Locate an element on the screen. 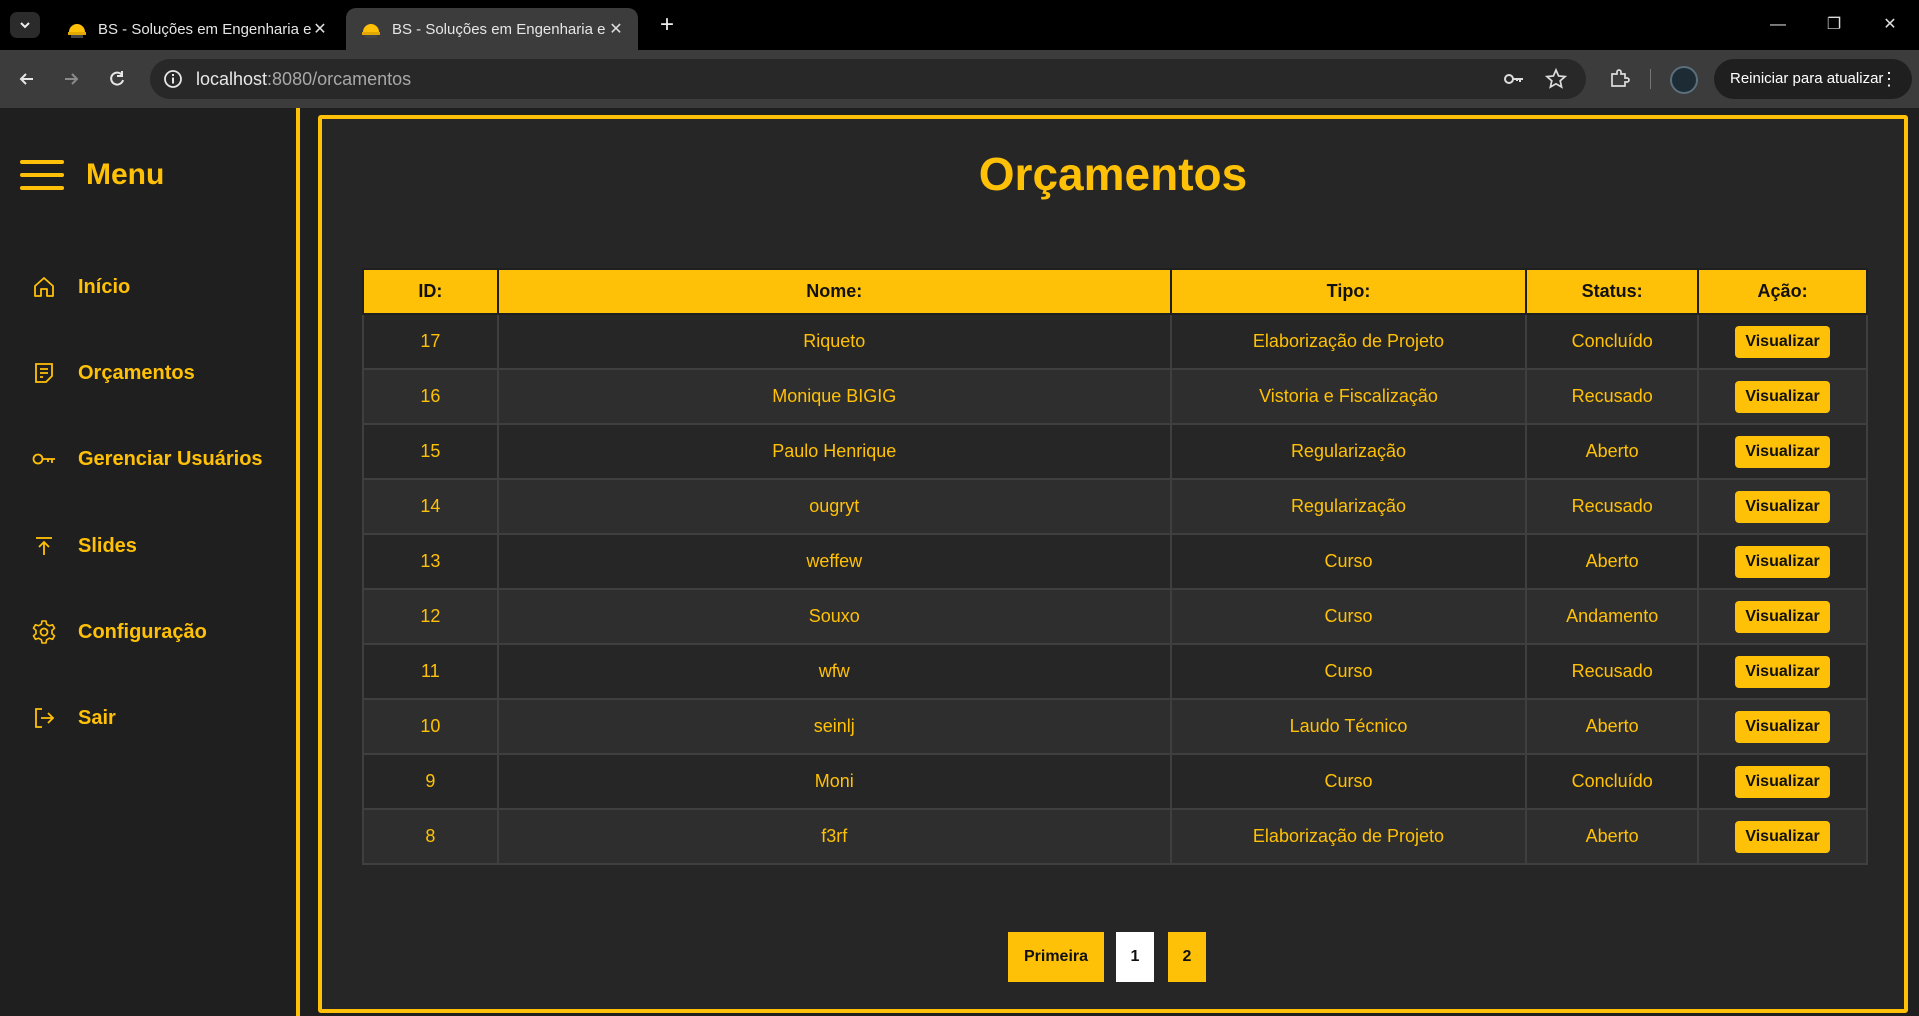 The image size is (1919, 1016). password-key-icon is located at coordinates (1514, 79).